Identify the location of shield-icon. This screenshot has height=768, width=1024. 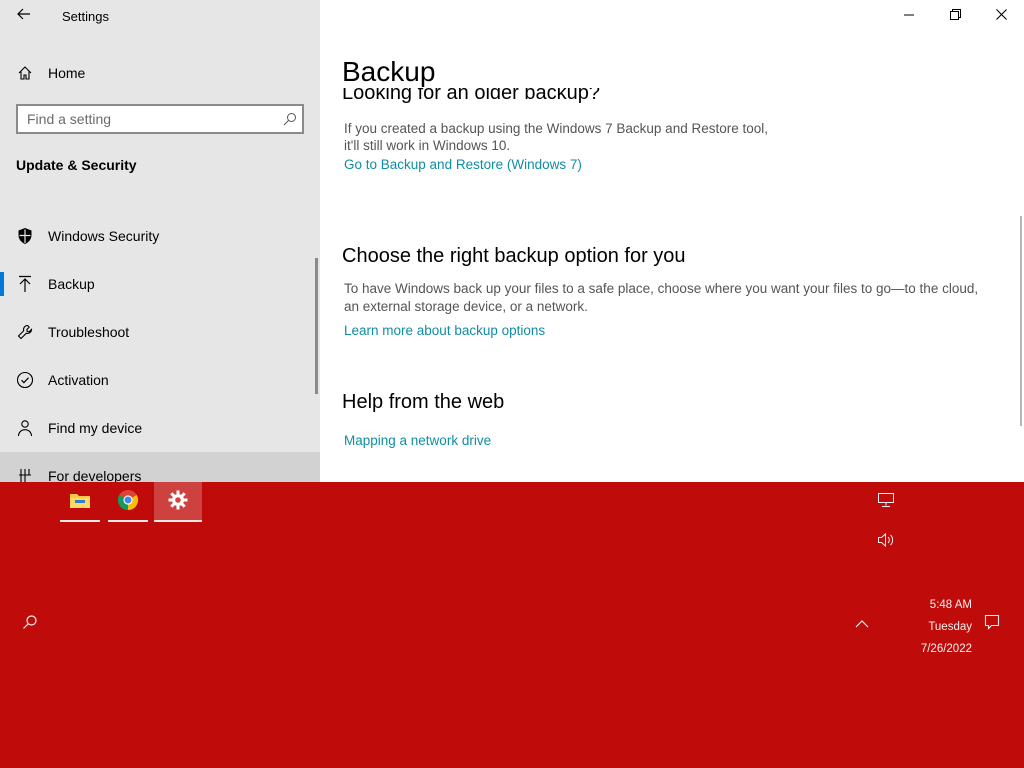
(25, 236).